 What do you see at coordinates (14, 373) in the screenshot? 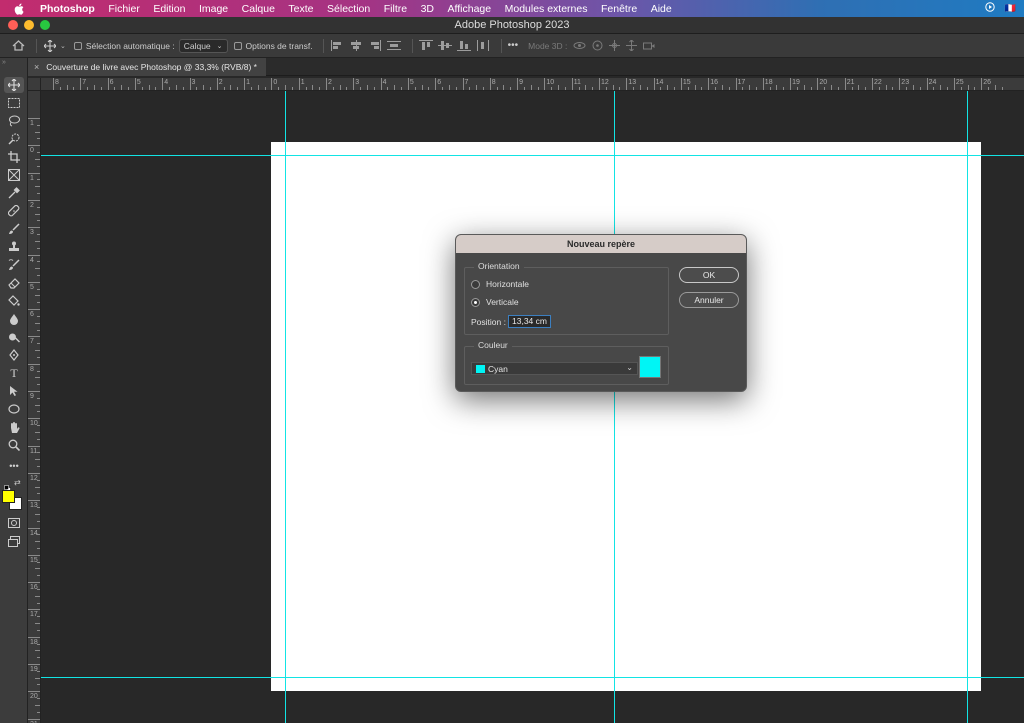
I see `type-icon: T` at bounding box center [14, 373].